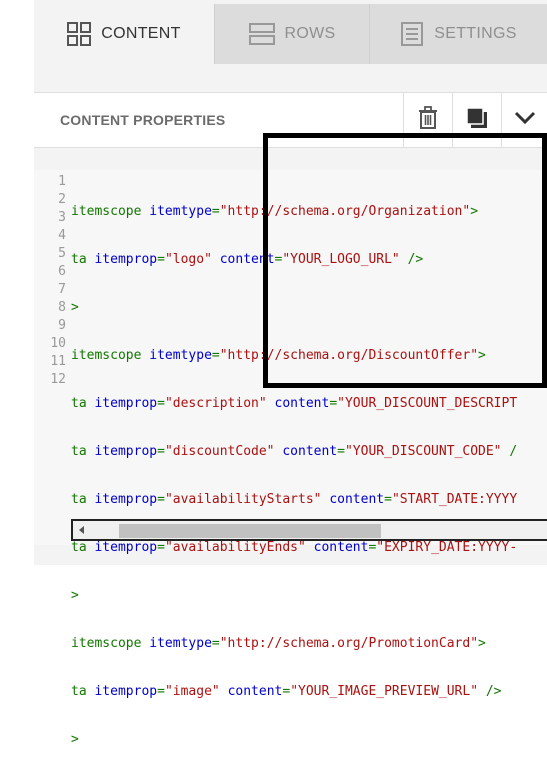 This screenshot has width=547, height=779. Describe the element at coordinates (81, 530) in the screenshot. I see `scroll-left-arrow-icon` at that location.